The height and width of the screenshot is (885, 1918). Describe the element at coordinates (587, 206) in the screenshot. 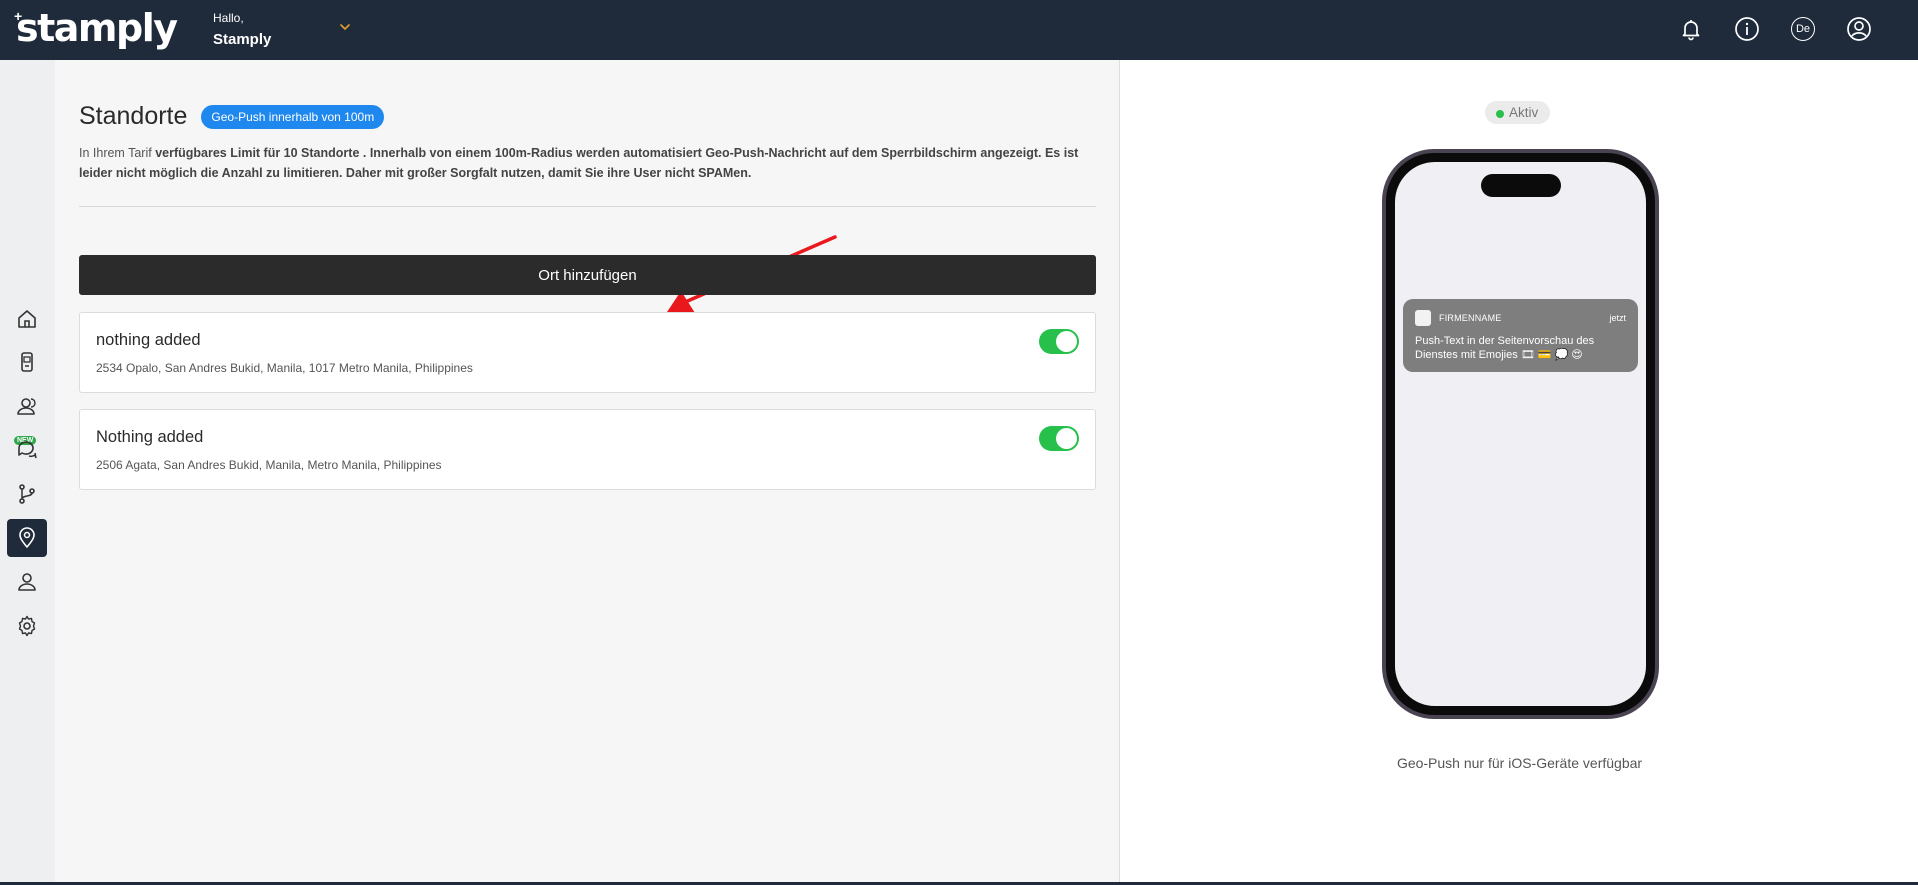

I see `divider` at that location.